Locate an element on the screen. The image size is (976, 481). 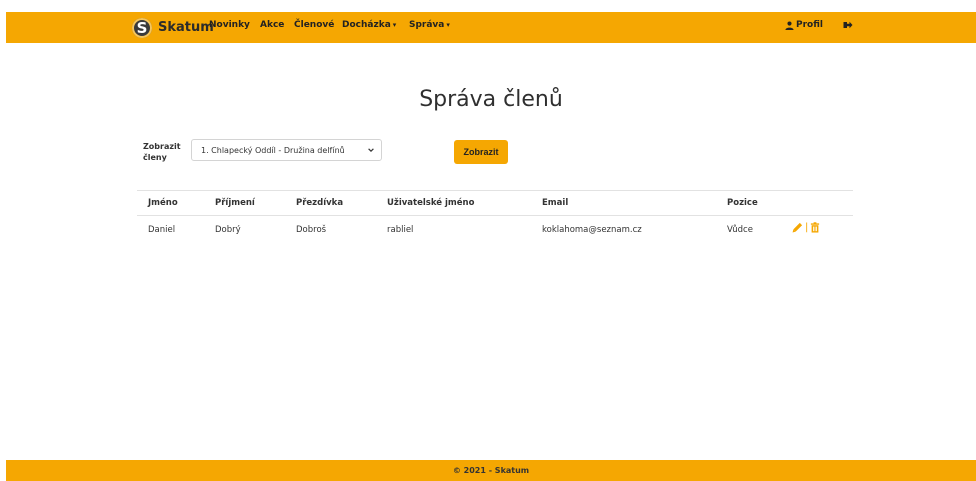
chevron-down-icon is located at coordinates (371, 150).